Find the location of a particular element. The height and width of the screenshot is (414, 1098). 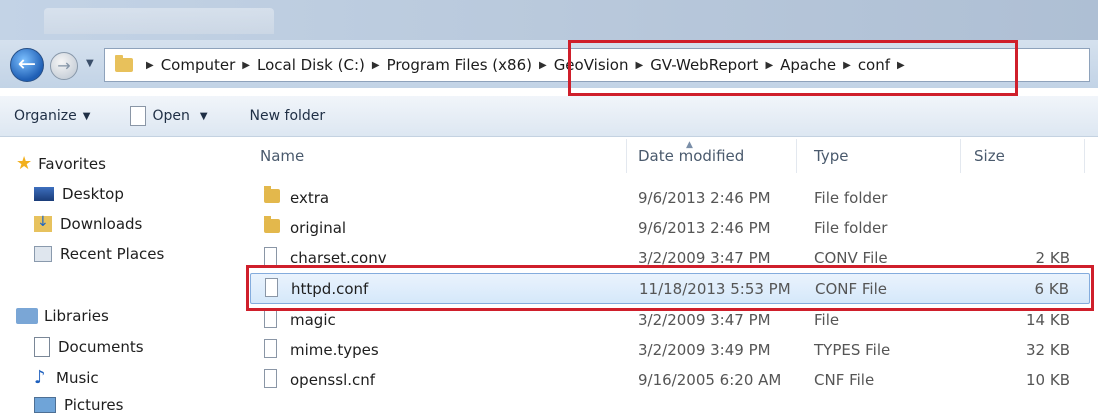

column-header-name: Name is located at coordinates (282, 156).